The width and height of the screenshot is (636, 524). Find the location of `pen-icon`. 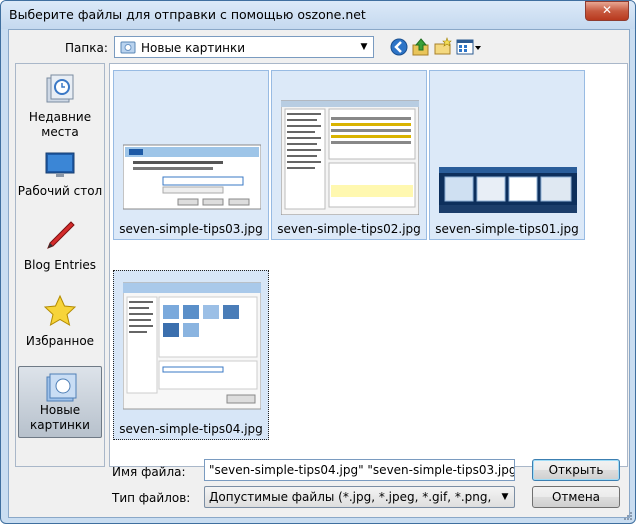

pen-icon is located at coordinates (61, 235).